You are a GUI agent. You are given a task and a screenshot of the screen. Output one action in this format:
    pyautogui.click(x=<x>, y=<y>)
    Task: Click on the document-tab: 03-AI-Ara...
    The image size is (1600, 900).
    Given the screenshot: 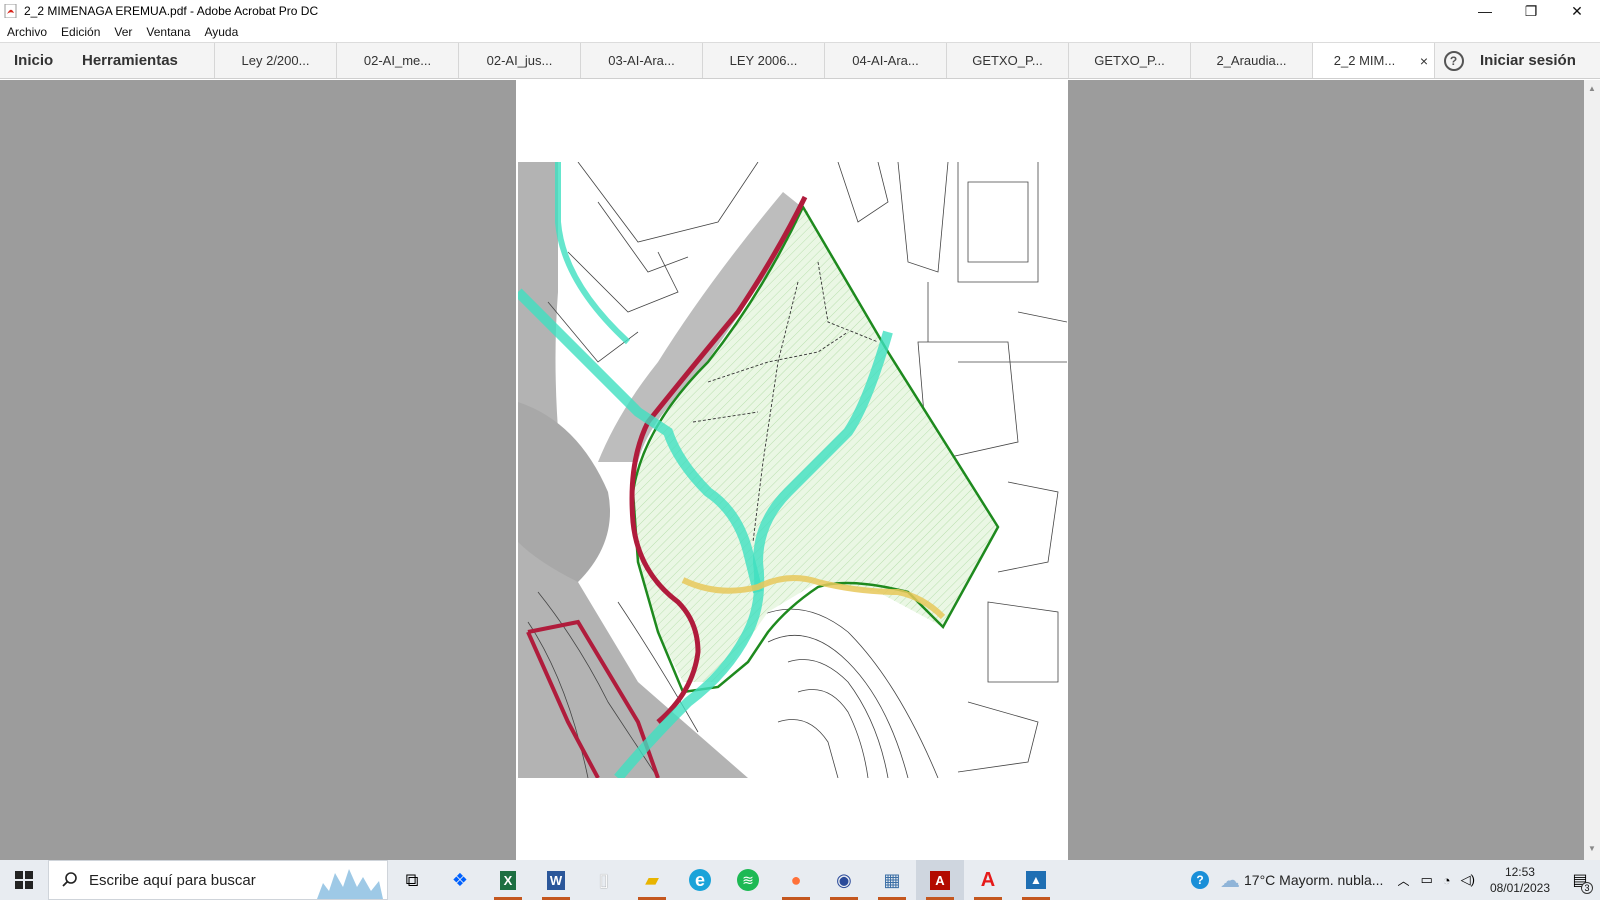 What is the action you would take?
    pyautogui.click(x=641, y=60)
    